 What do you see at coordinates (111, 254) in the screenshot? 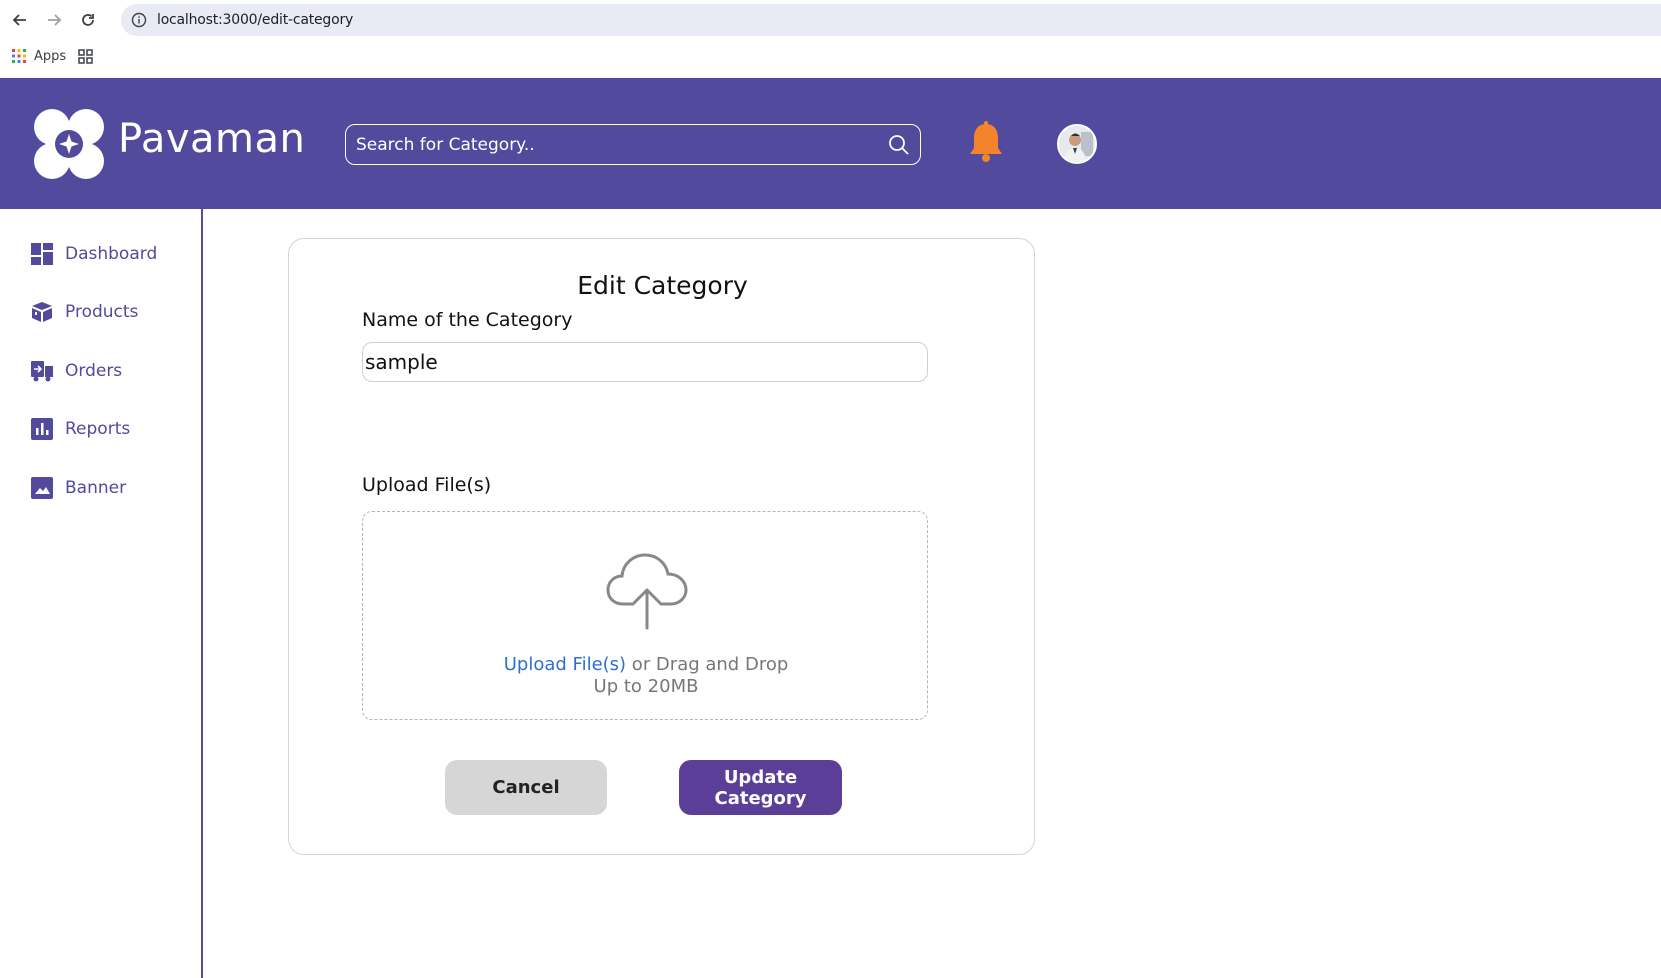
I see `sidebar-item-label: Dashboard` at bounding box center [111, 254].